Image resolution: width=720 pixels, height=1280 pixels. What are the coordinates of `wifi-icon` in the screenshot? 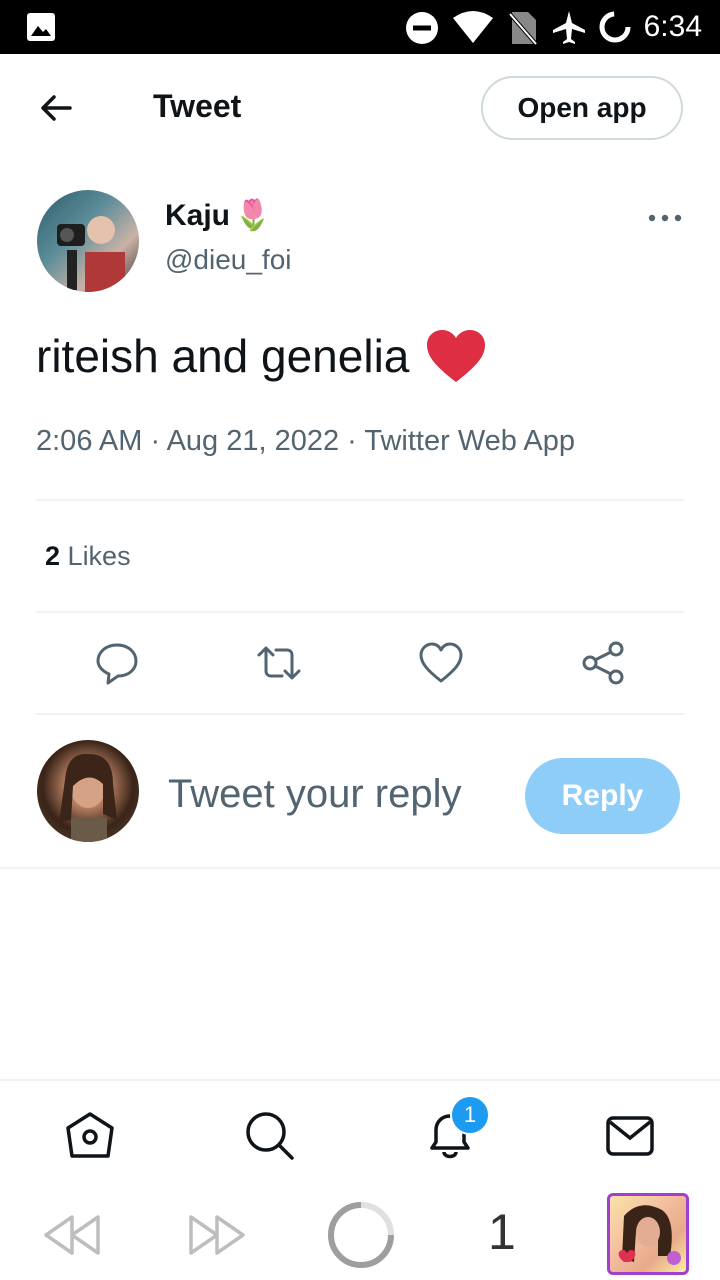 It's located at (473, 27).